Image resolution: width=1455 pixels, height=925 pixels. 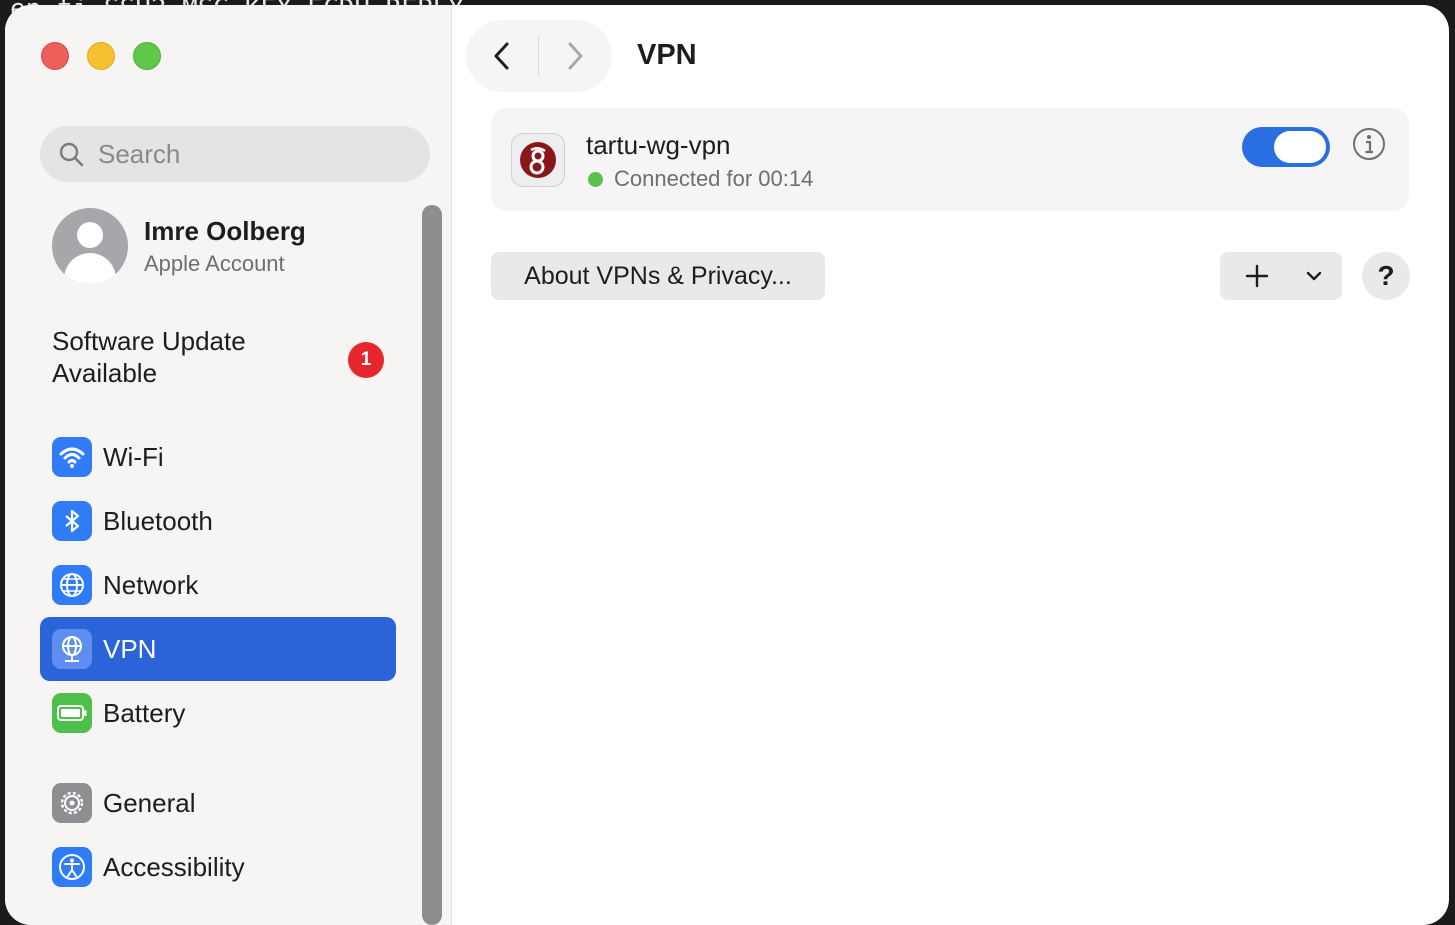 What do you see at coordinates (149, 357) in the screenshot?
I see `software-update-label: Software Update Available` at bounding box center [149, 357].